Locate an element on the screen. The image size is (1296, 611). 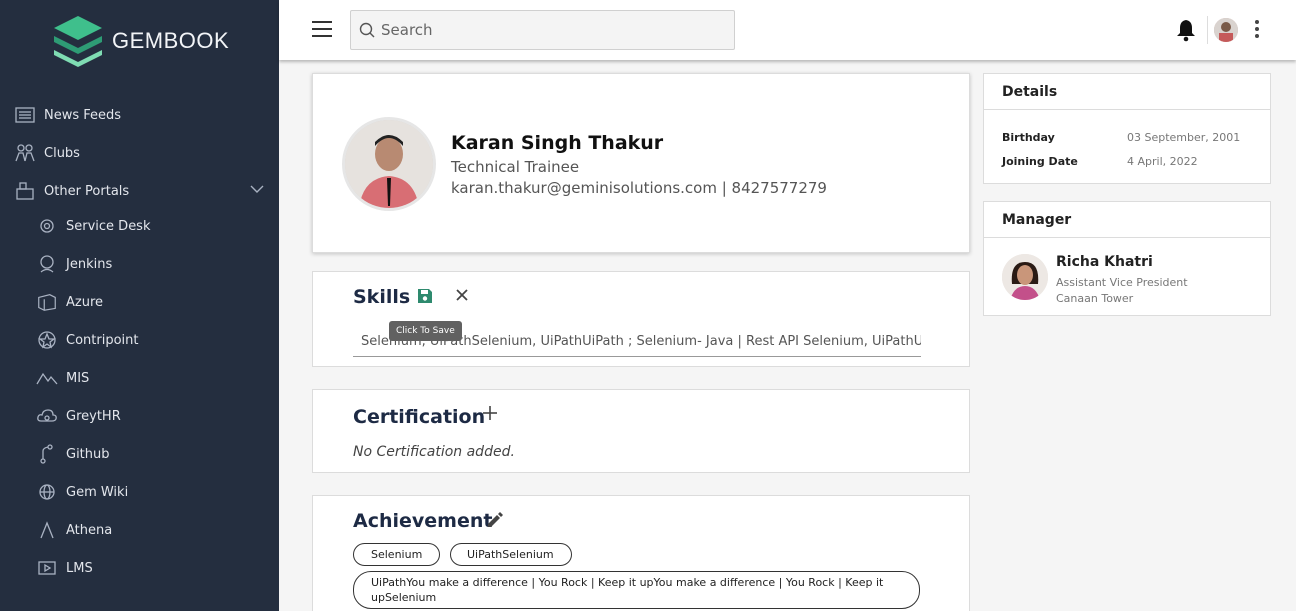
search-box is located at coordinates (542, 30).